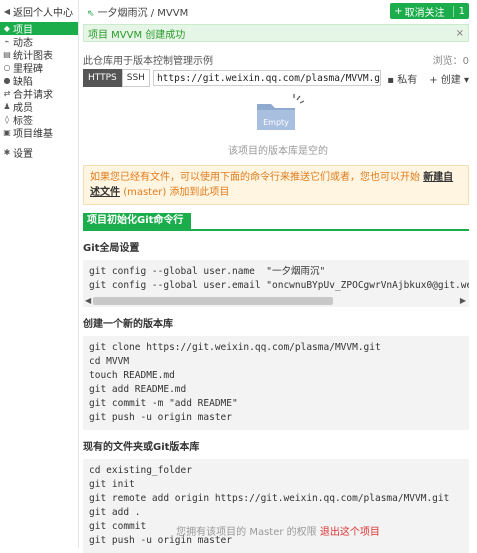 The height and width of the screenshot is (553, 477). What do you see at coordinates (255, 177) in the screenshot?
I see `notice-text: 如果您已经有文件，可以使用下面的命令行来推送它们或者，您也可以开始` at bounding box center [255, 177].